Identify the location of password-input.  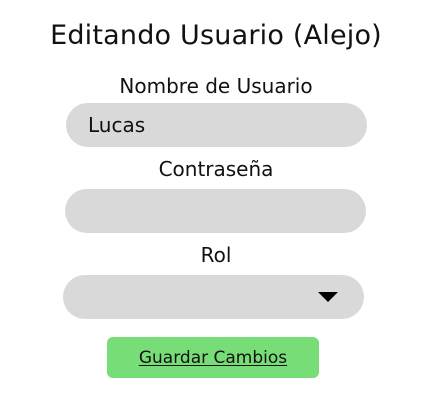
(215, 211).